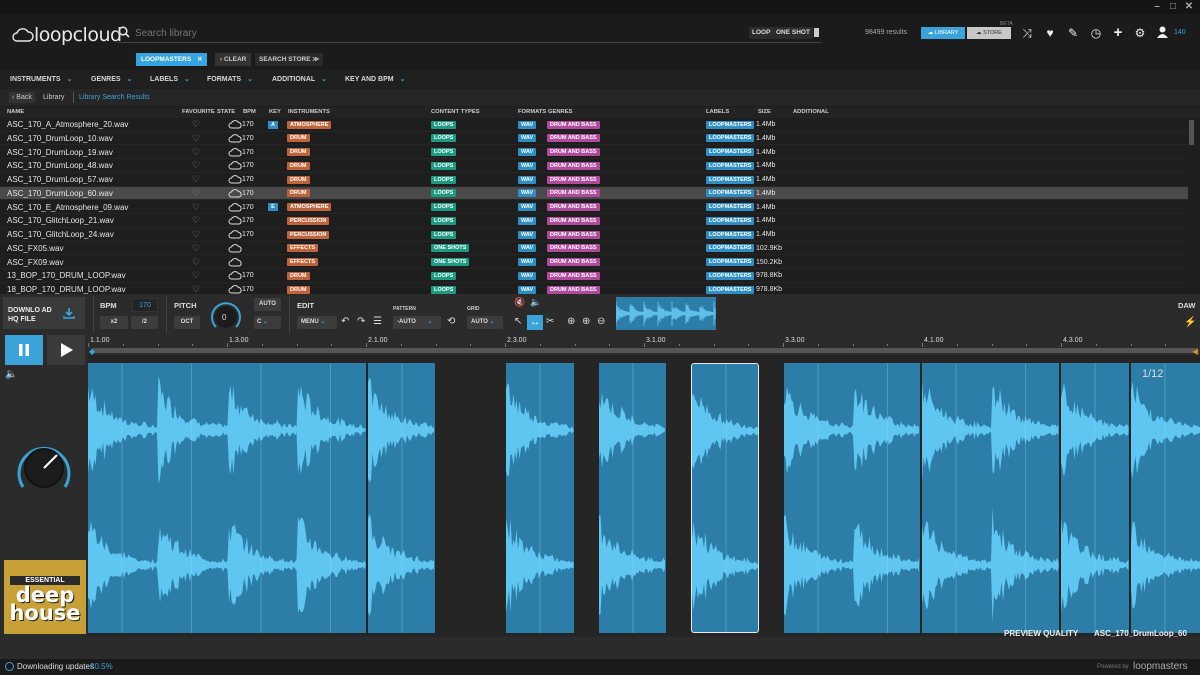  Describe the element at coordinates (24, 350) in the screenshot. I see `pause-button` at that location.